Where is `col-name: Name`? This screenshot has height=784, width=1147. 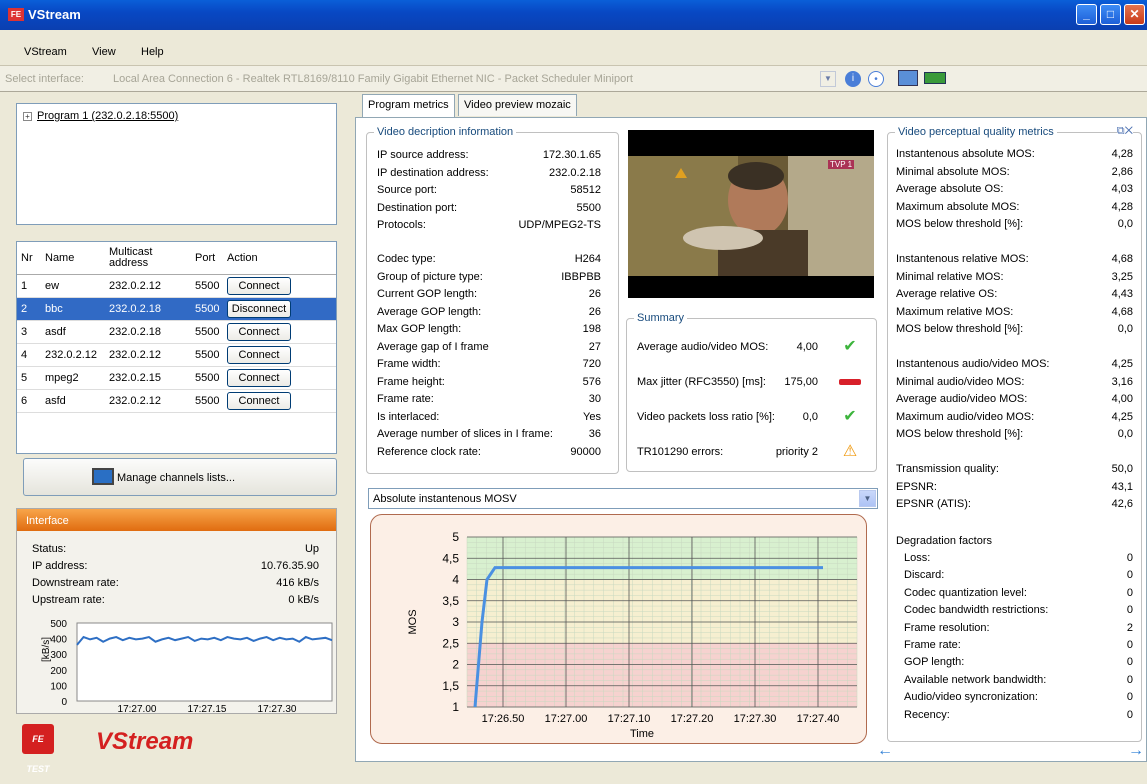
col-name: Name is located at coordinates (73, 258).